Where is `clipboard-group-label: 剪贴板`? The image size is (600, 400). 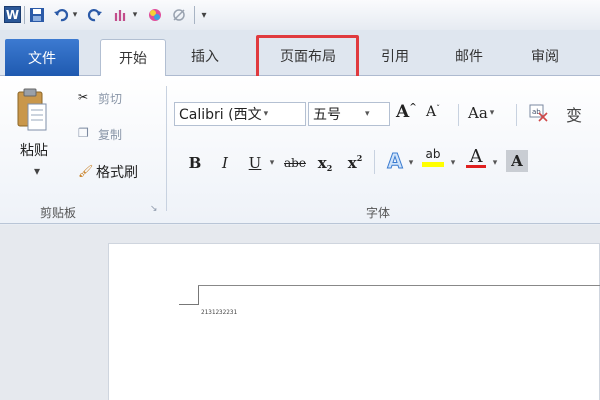
clipboard-group-label: 剪贴板 is located at coordinates (58, 213).